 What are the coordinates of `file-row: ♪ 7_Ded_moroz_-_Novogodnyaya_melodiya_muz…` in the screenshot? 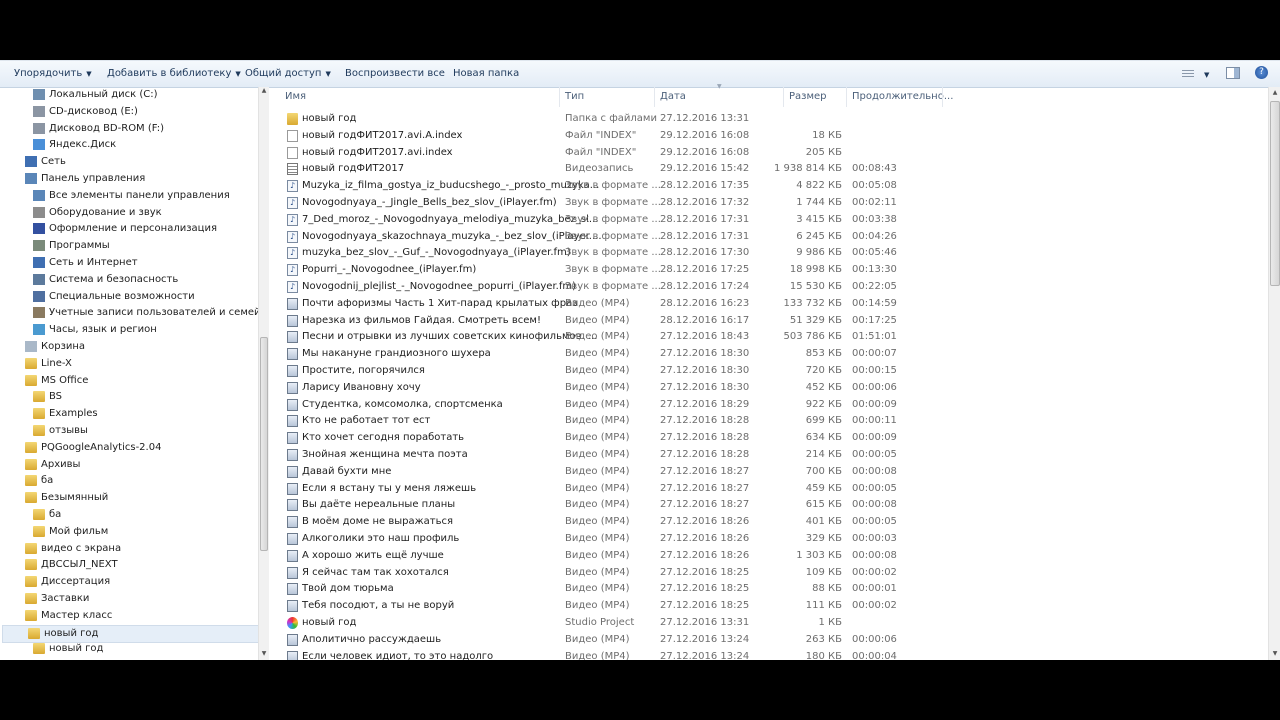 It's located at (772, 220).